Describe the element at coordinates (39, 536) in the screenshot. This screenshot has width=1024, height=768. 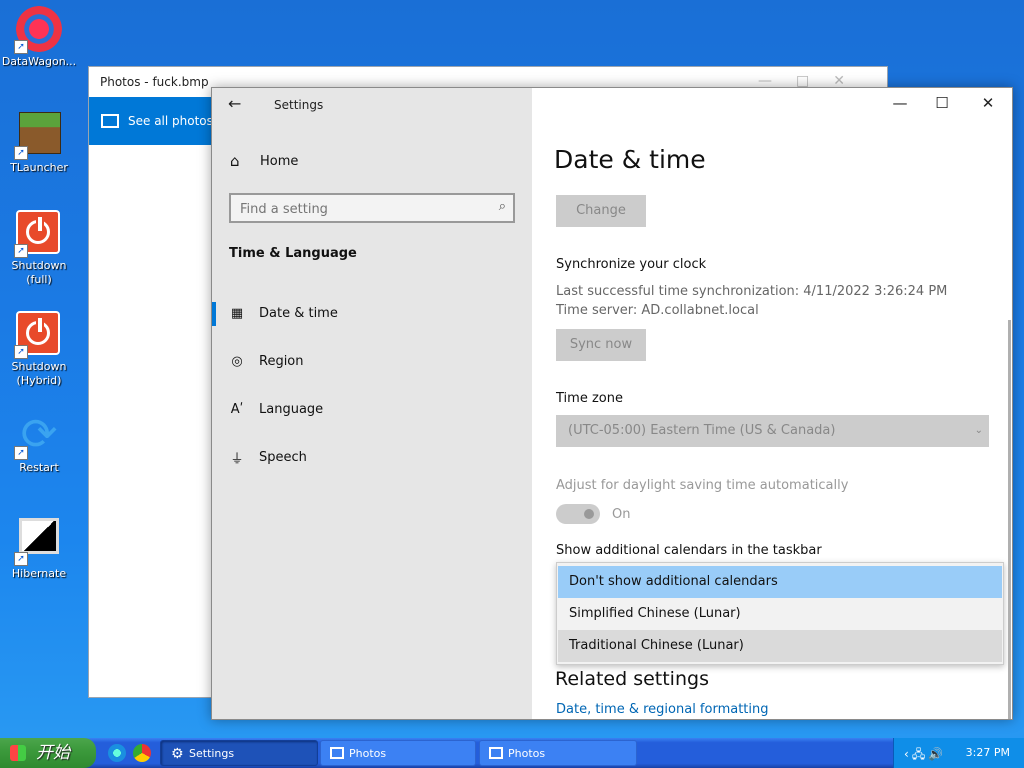
I see `monitor-icon` at that location.